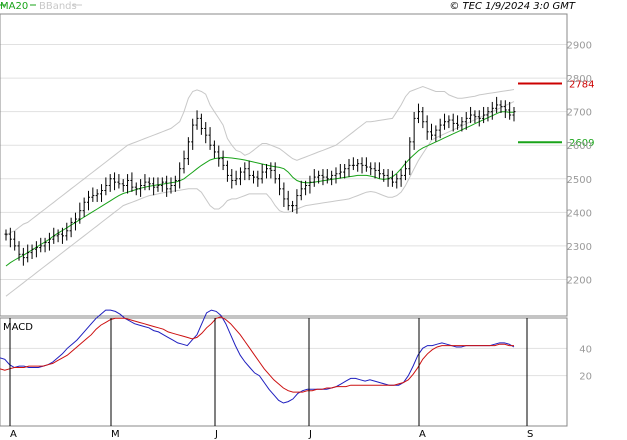 Image resolution: width=627 pixels, height=440 pixels. Describe the element at coordinates (579, 164) in the screenshot. I see `price-axis: 2900 2800 2700 2600 2500 2400 2300 2200` at that location.